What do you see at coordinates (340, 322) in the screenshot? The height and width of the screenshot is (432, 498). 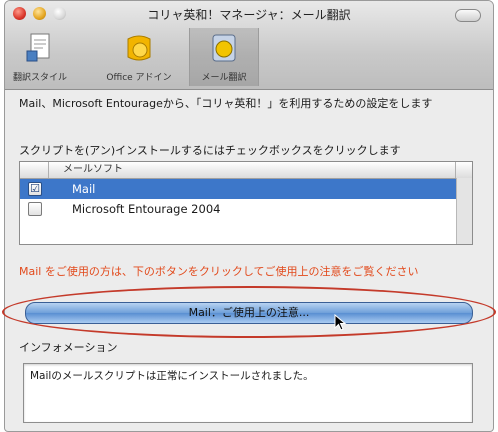 I see `mouse-cursor-icon` at bounding box center [340, 322].